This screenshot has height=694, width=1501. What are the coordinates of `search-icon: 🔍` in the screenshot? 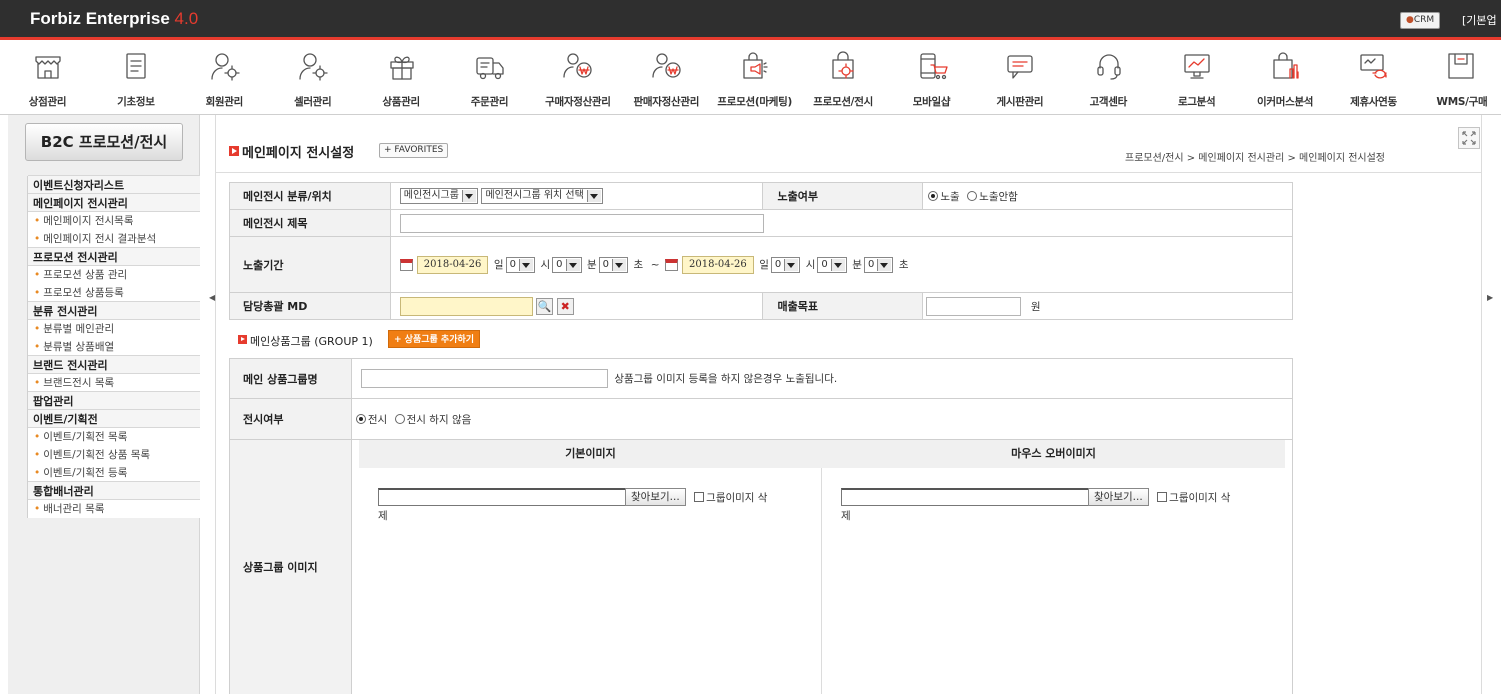 It's located at (545, 306).